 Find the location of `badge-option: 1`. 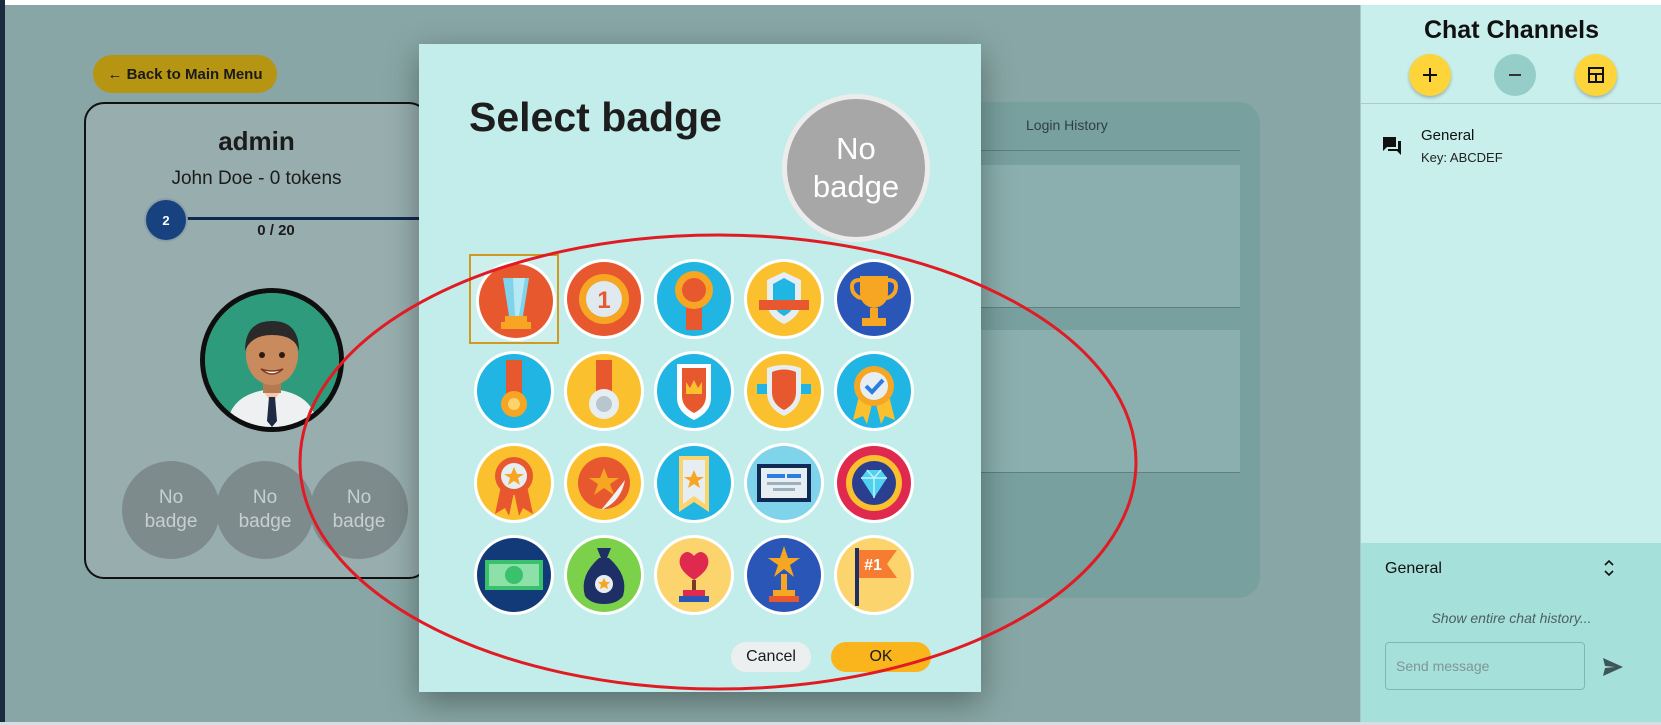

badge-option: 1 is located at coordinates (604, 299).